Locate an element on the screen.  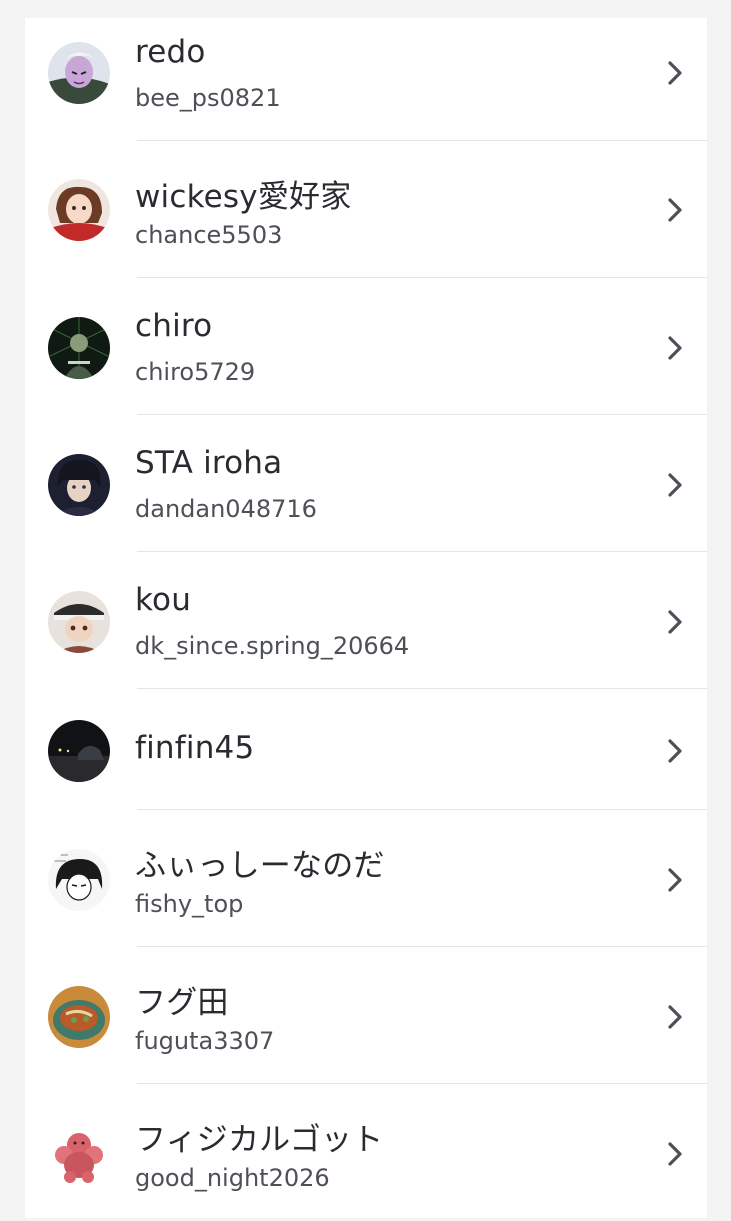
friend-row: ふぃっしーなのだ fishy_top is located at coordinates (366, 878).